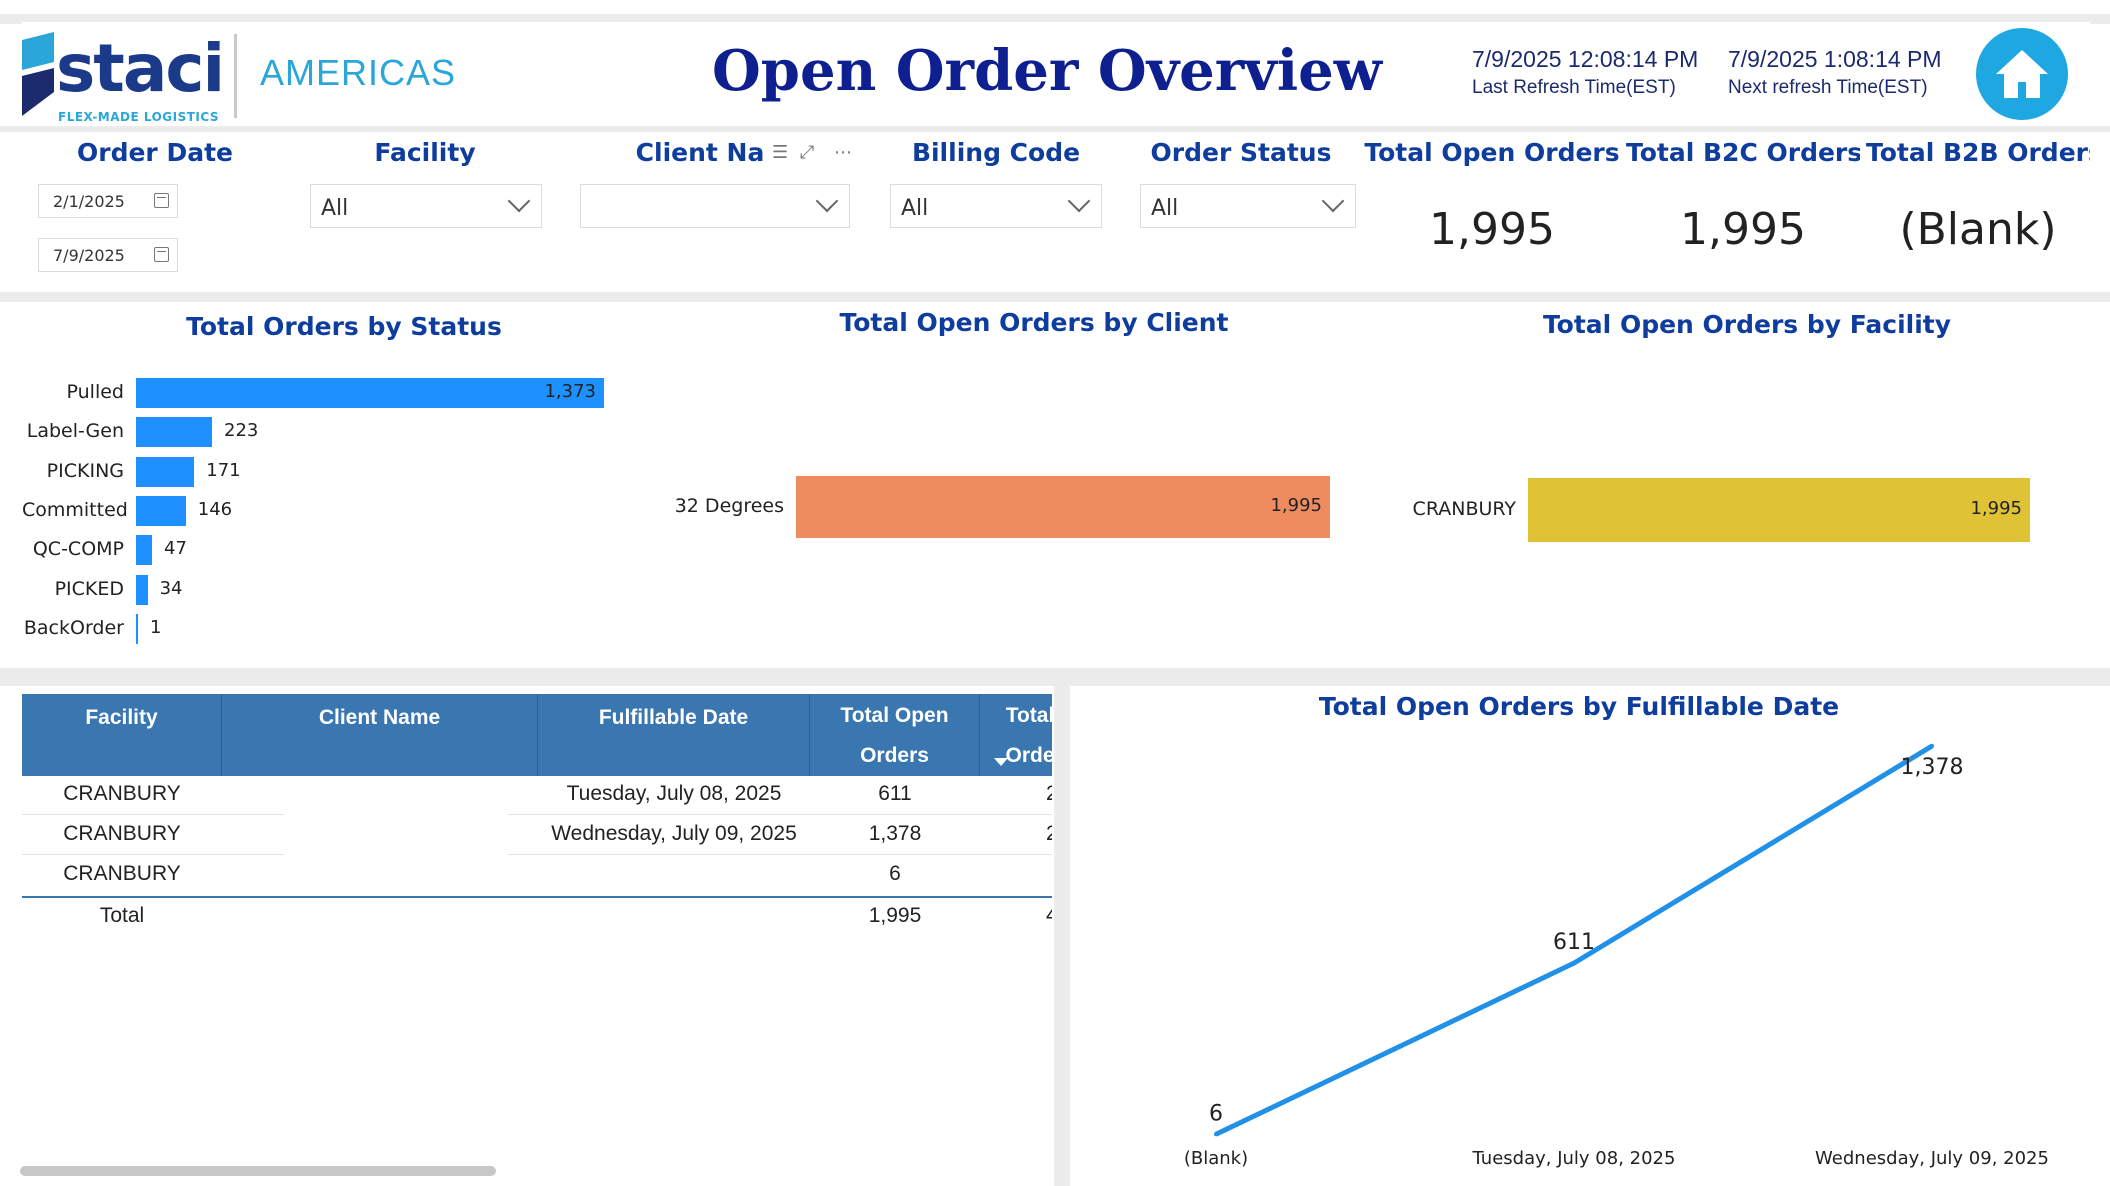 The image size is (2110, 1186). What do you see at coordinates (156, 627) in the screenshot?
I see `bar-value: 1` at bounding box center [156, 627].